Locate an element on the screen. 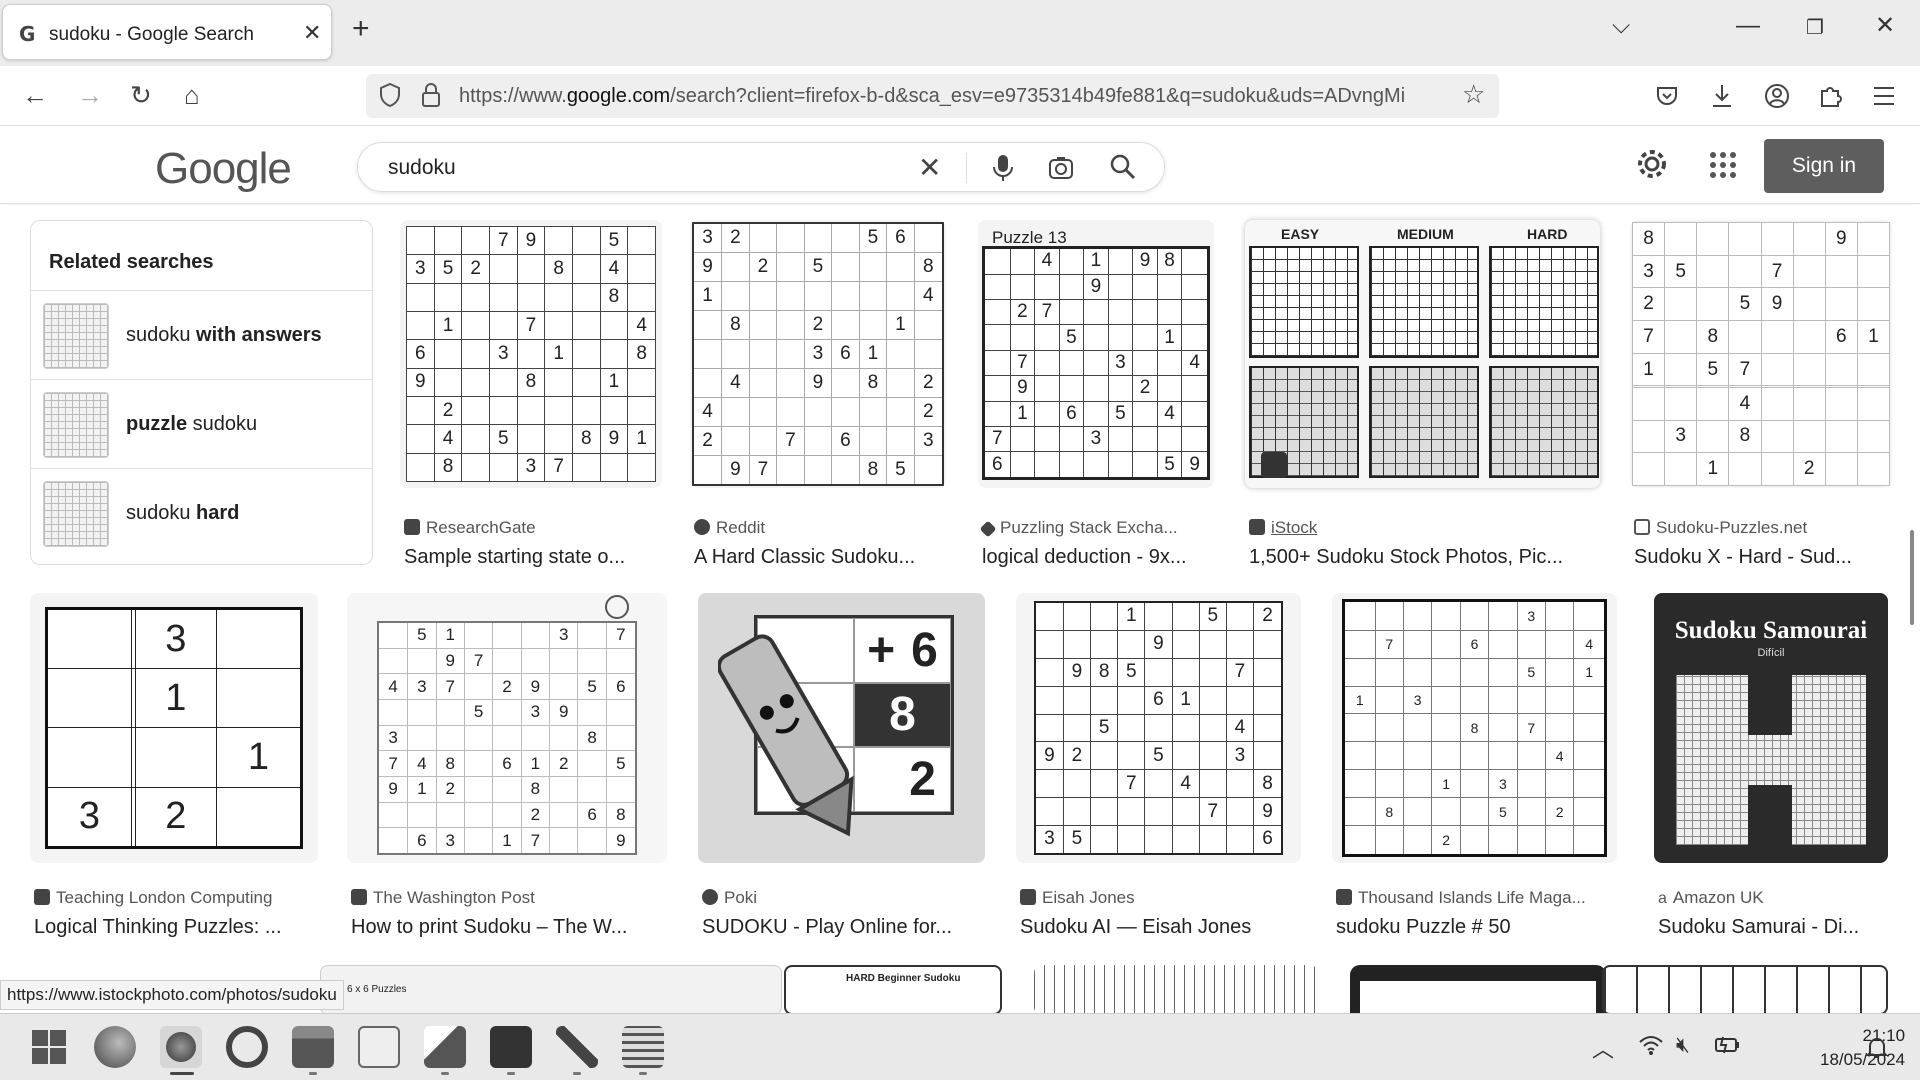  back-arrow-icon: ← is located at coordinates (35, 95).